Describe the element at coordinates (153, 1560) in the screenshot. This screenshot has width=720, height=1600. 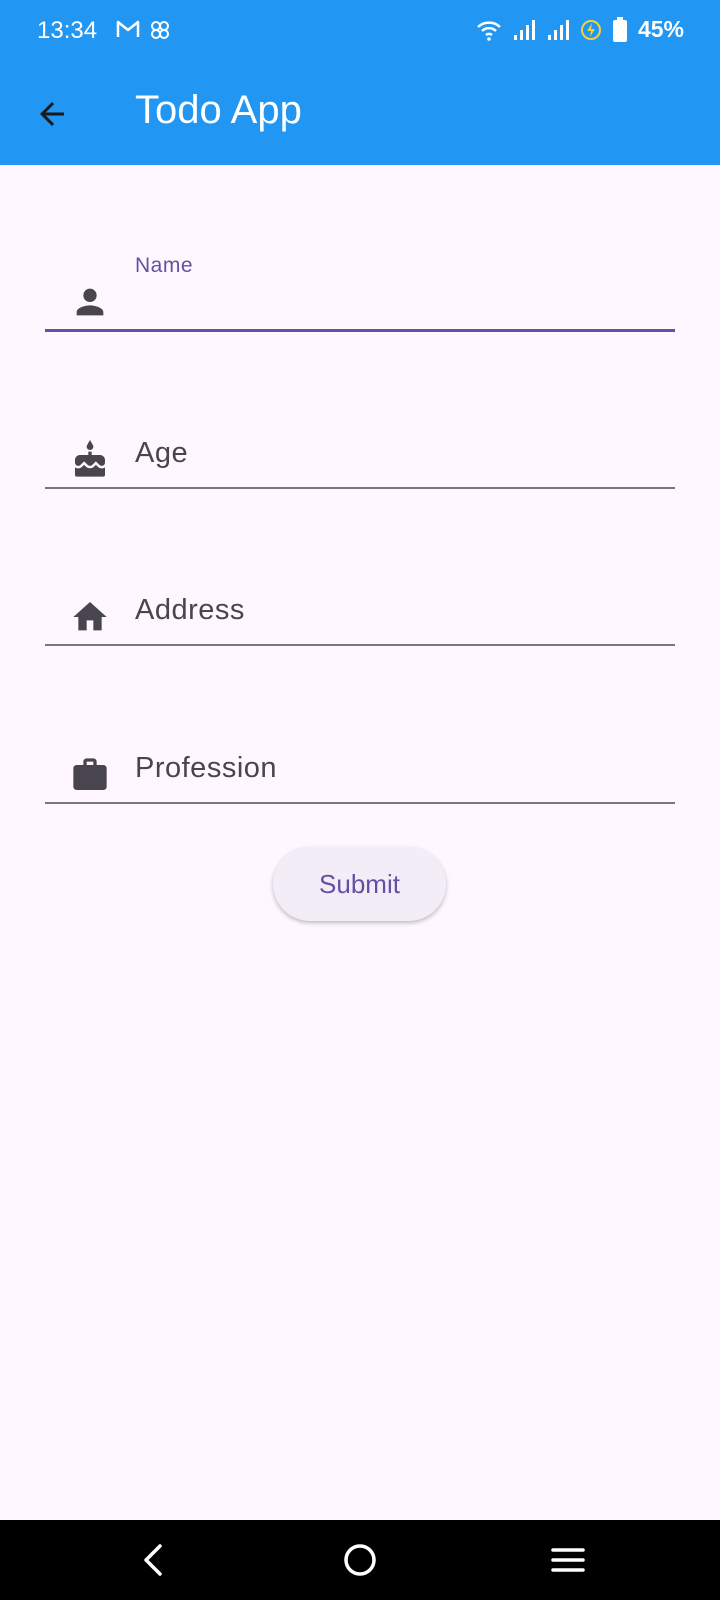
I see `back-nav-icon` at that location.